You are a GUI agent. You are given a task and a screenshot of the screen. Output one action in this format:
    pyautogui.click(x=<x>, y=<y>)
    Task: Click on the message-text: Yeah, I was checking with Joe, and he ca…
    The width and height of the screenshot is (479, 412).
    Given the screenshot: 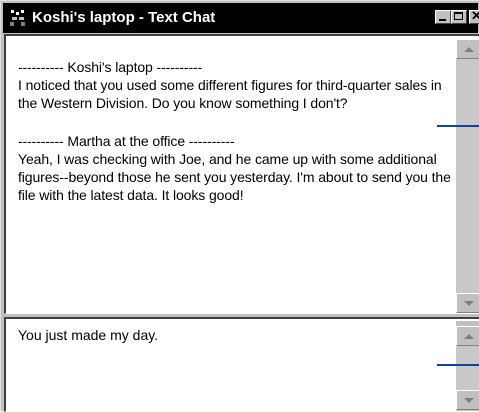 What is the action you would take?
    pyautogui.click(x=234, y=177)
    